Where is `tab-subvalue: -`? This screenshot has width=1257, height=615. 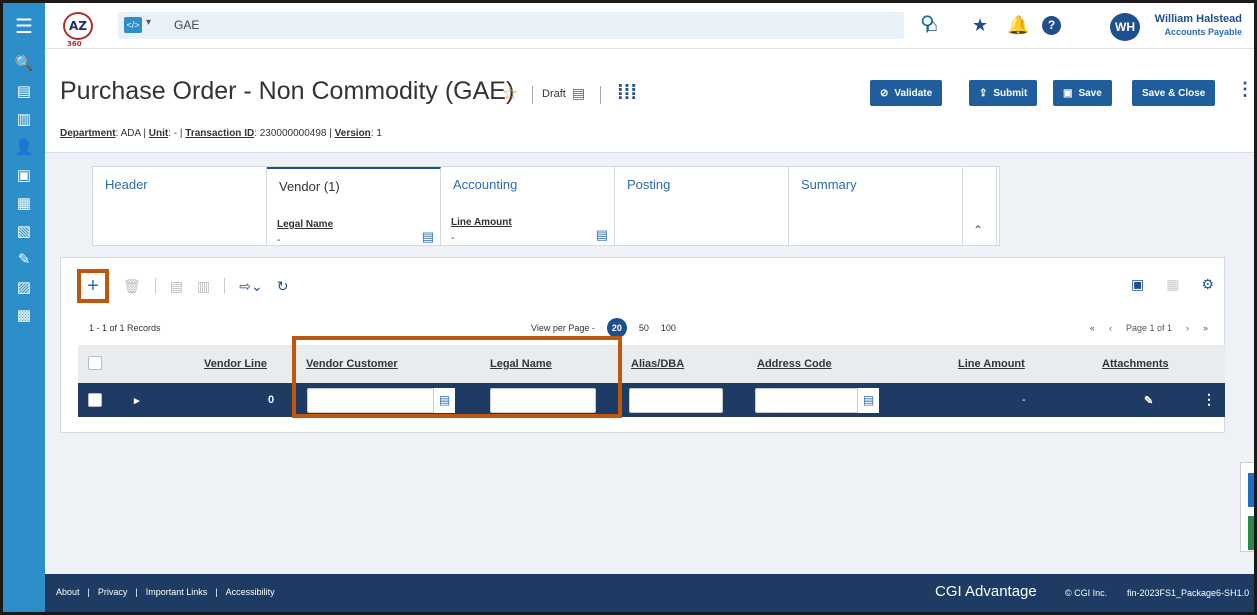 tab-subvalue: - is located at coordinates (279, 240).